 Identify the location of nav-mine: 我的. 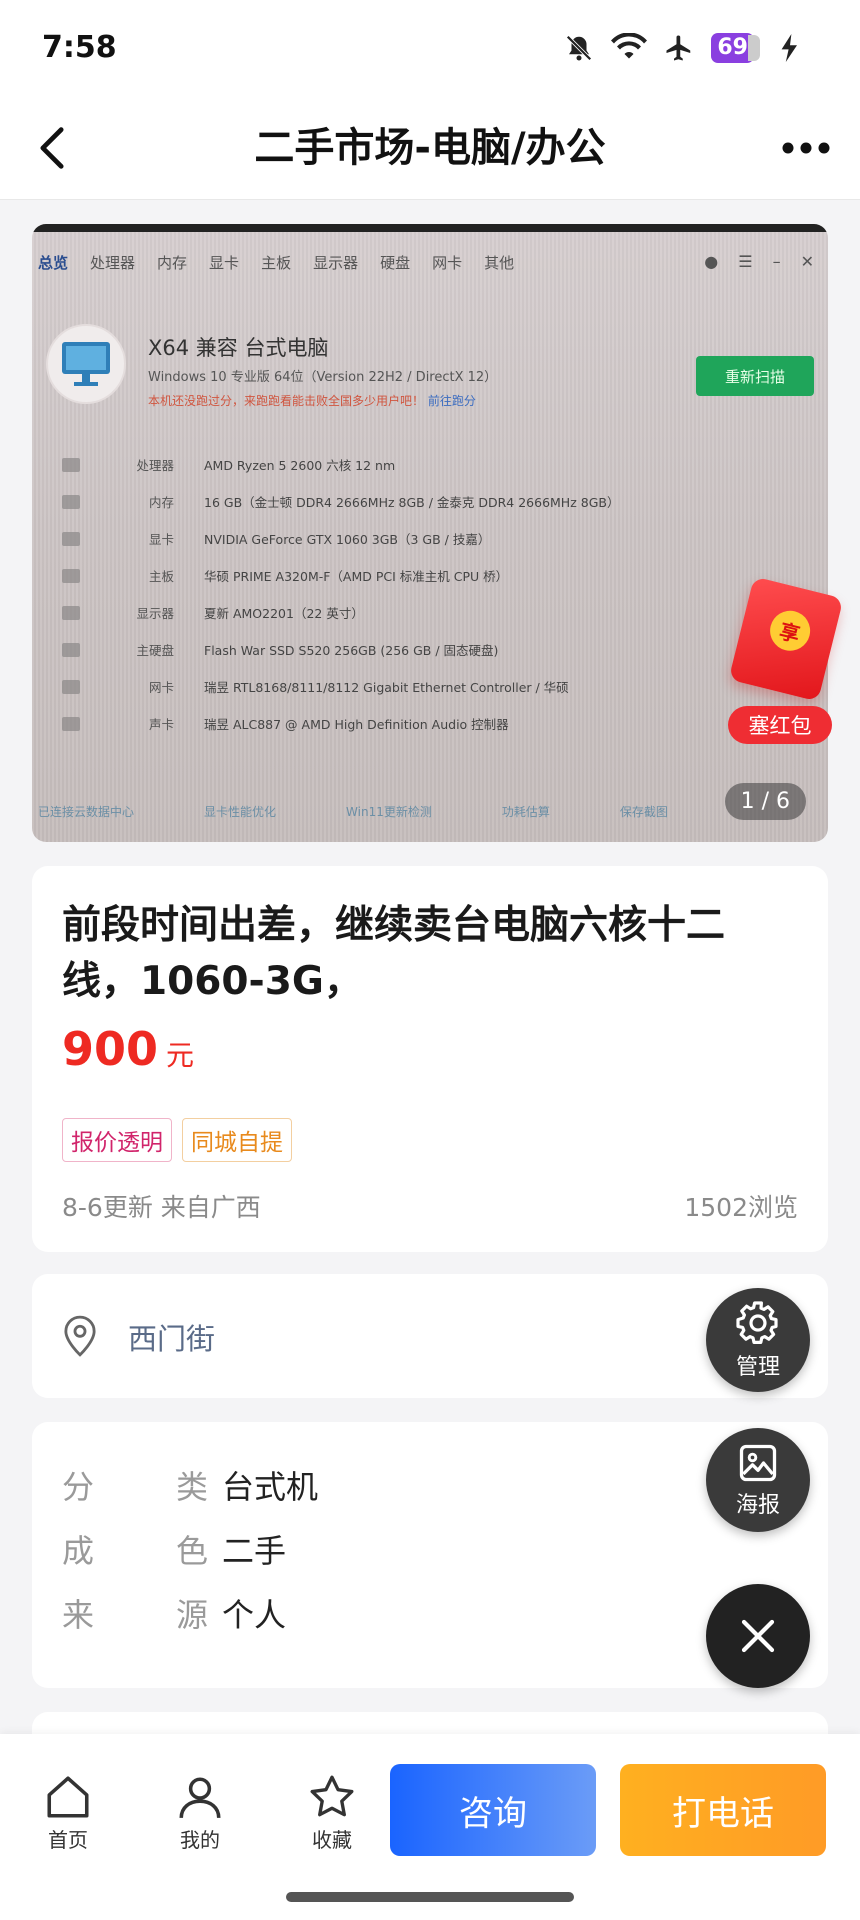
(200, 1812).